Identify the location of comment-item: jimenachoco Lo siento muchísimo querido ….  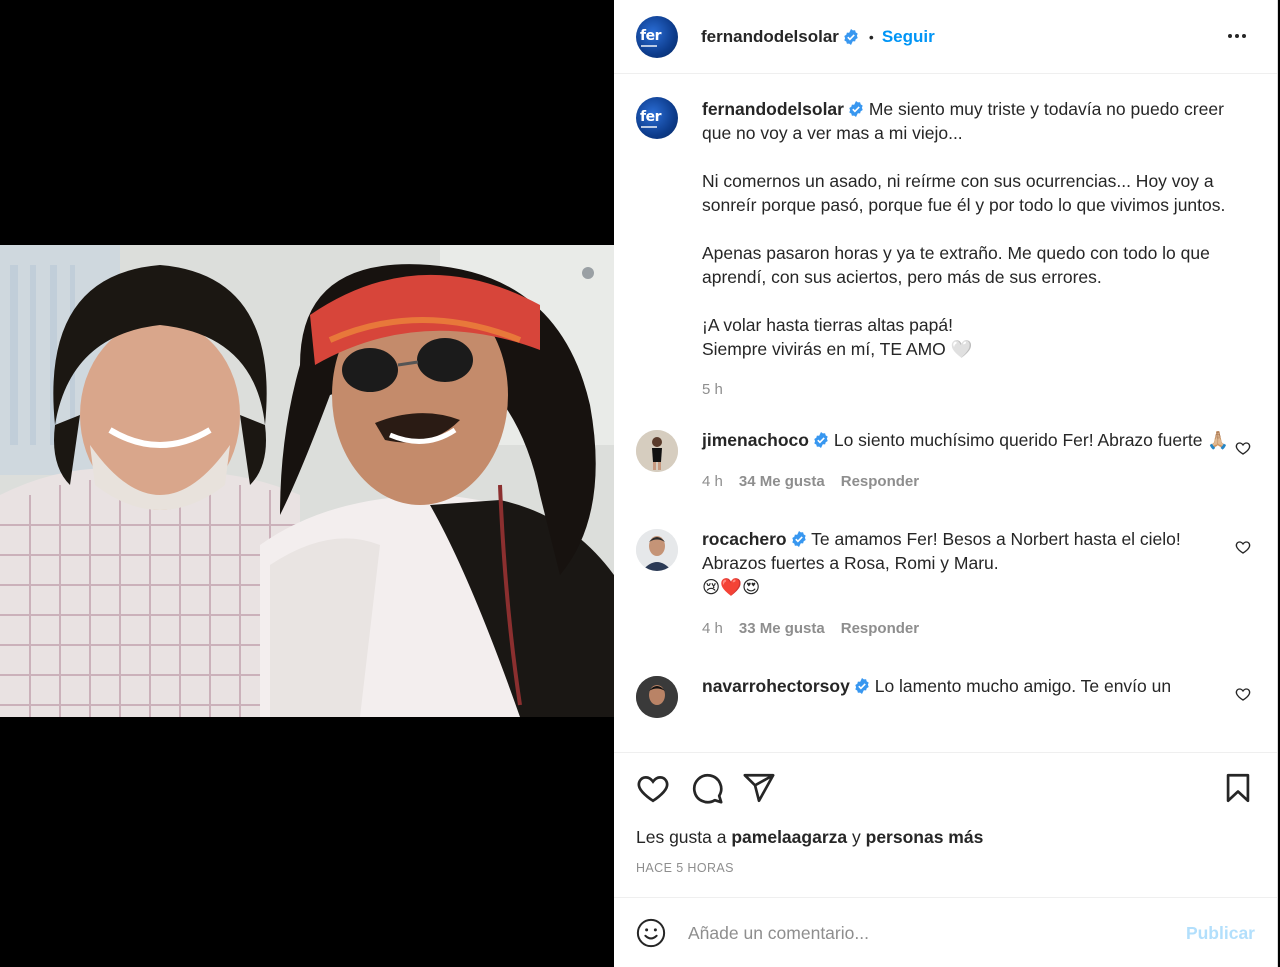
(944, 461).